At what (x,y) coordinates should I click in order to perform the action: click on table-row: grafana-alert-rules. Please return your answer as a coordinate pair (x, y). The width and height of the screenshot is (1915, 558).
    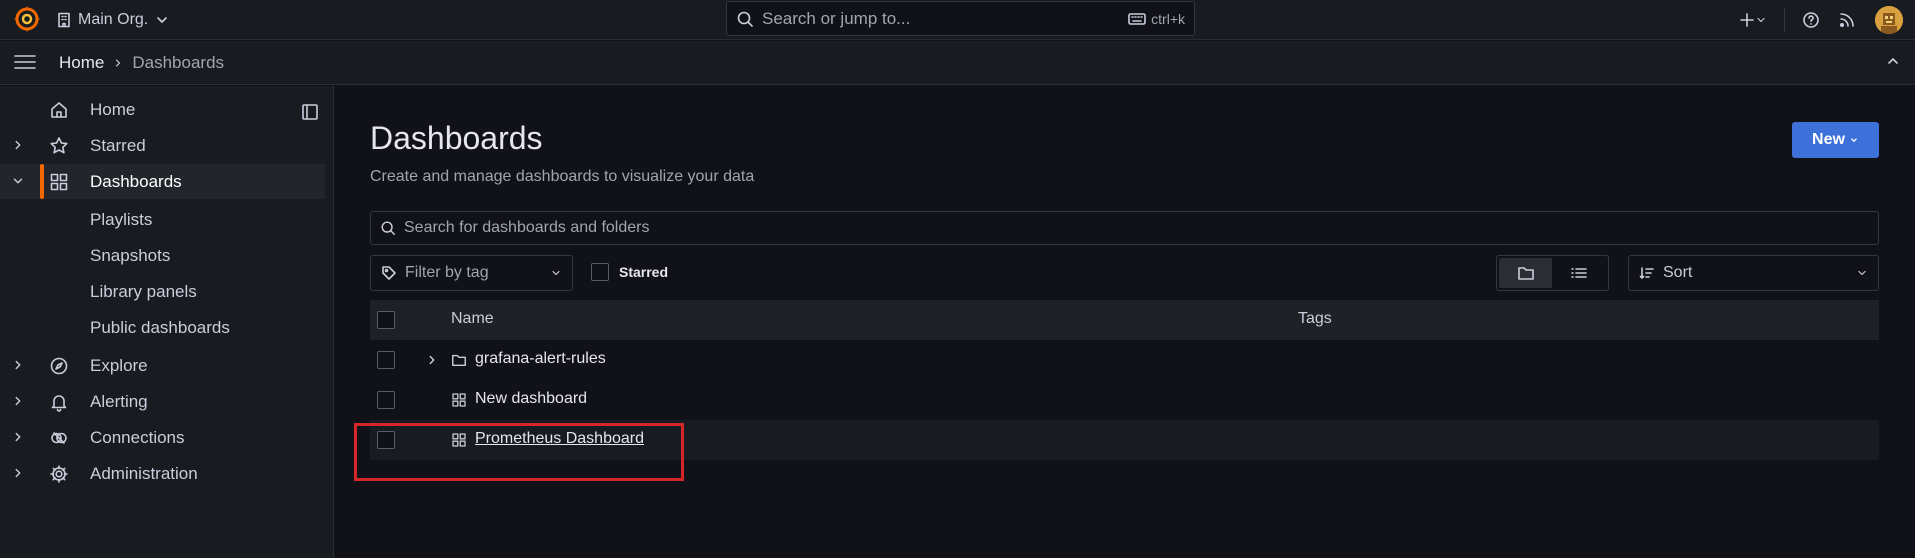
    Looking at the image, I should click on (1124, 360).